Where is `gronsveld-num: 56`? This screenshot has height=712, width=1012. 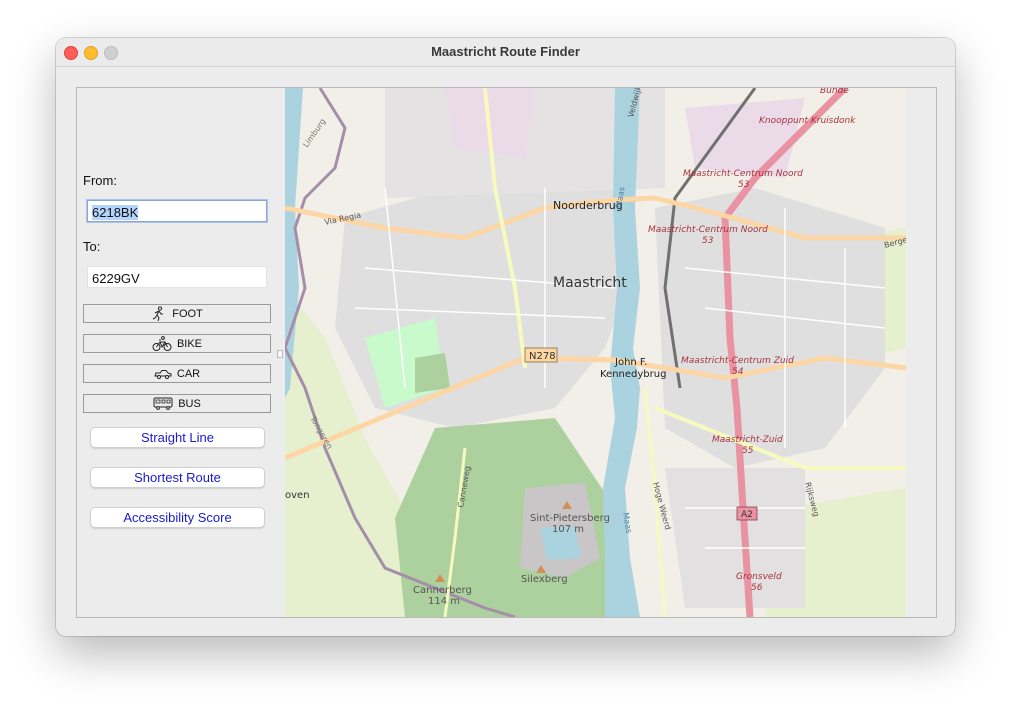 gronsveld-num: 56 is located at coordinates (757, 588).